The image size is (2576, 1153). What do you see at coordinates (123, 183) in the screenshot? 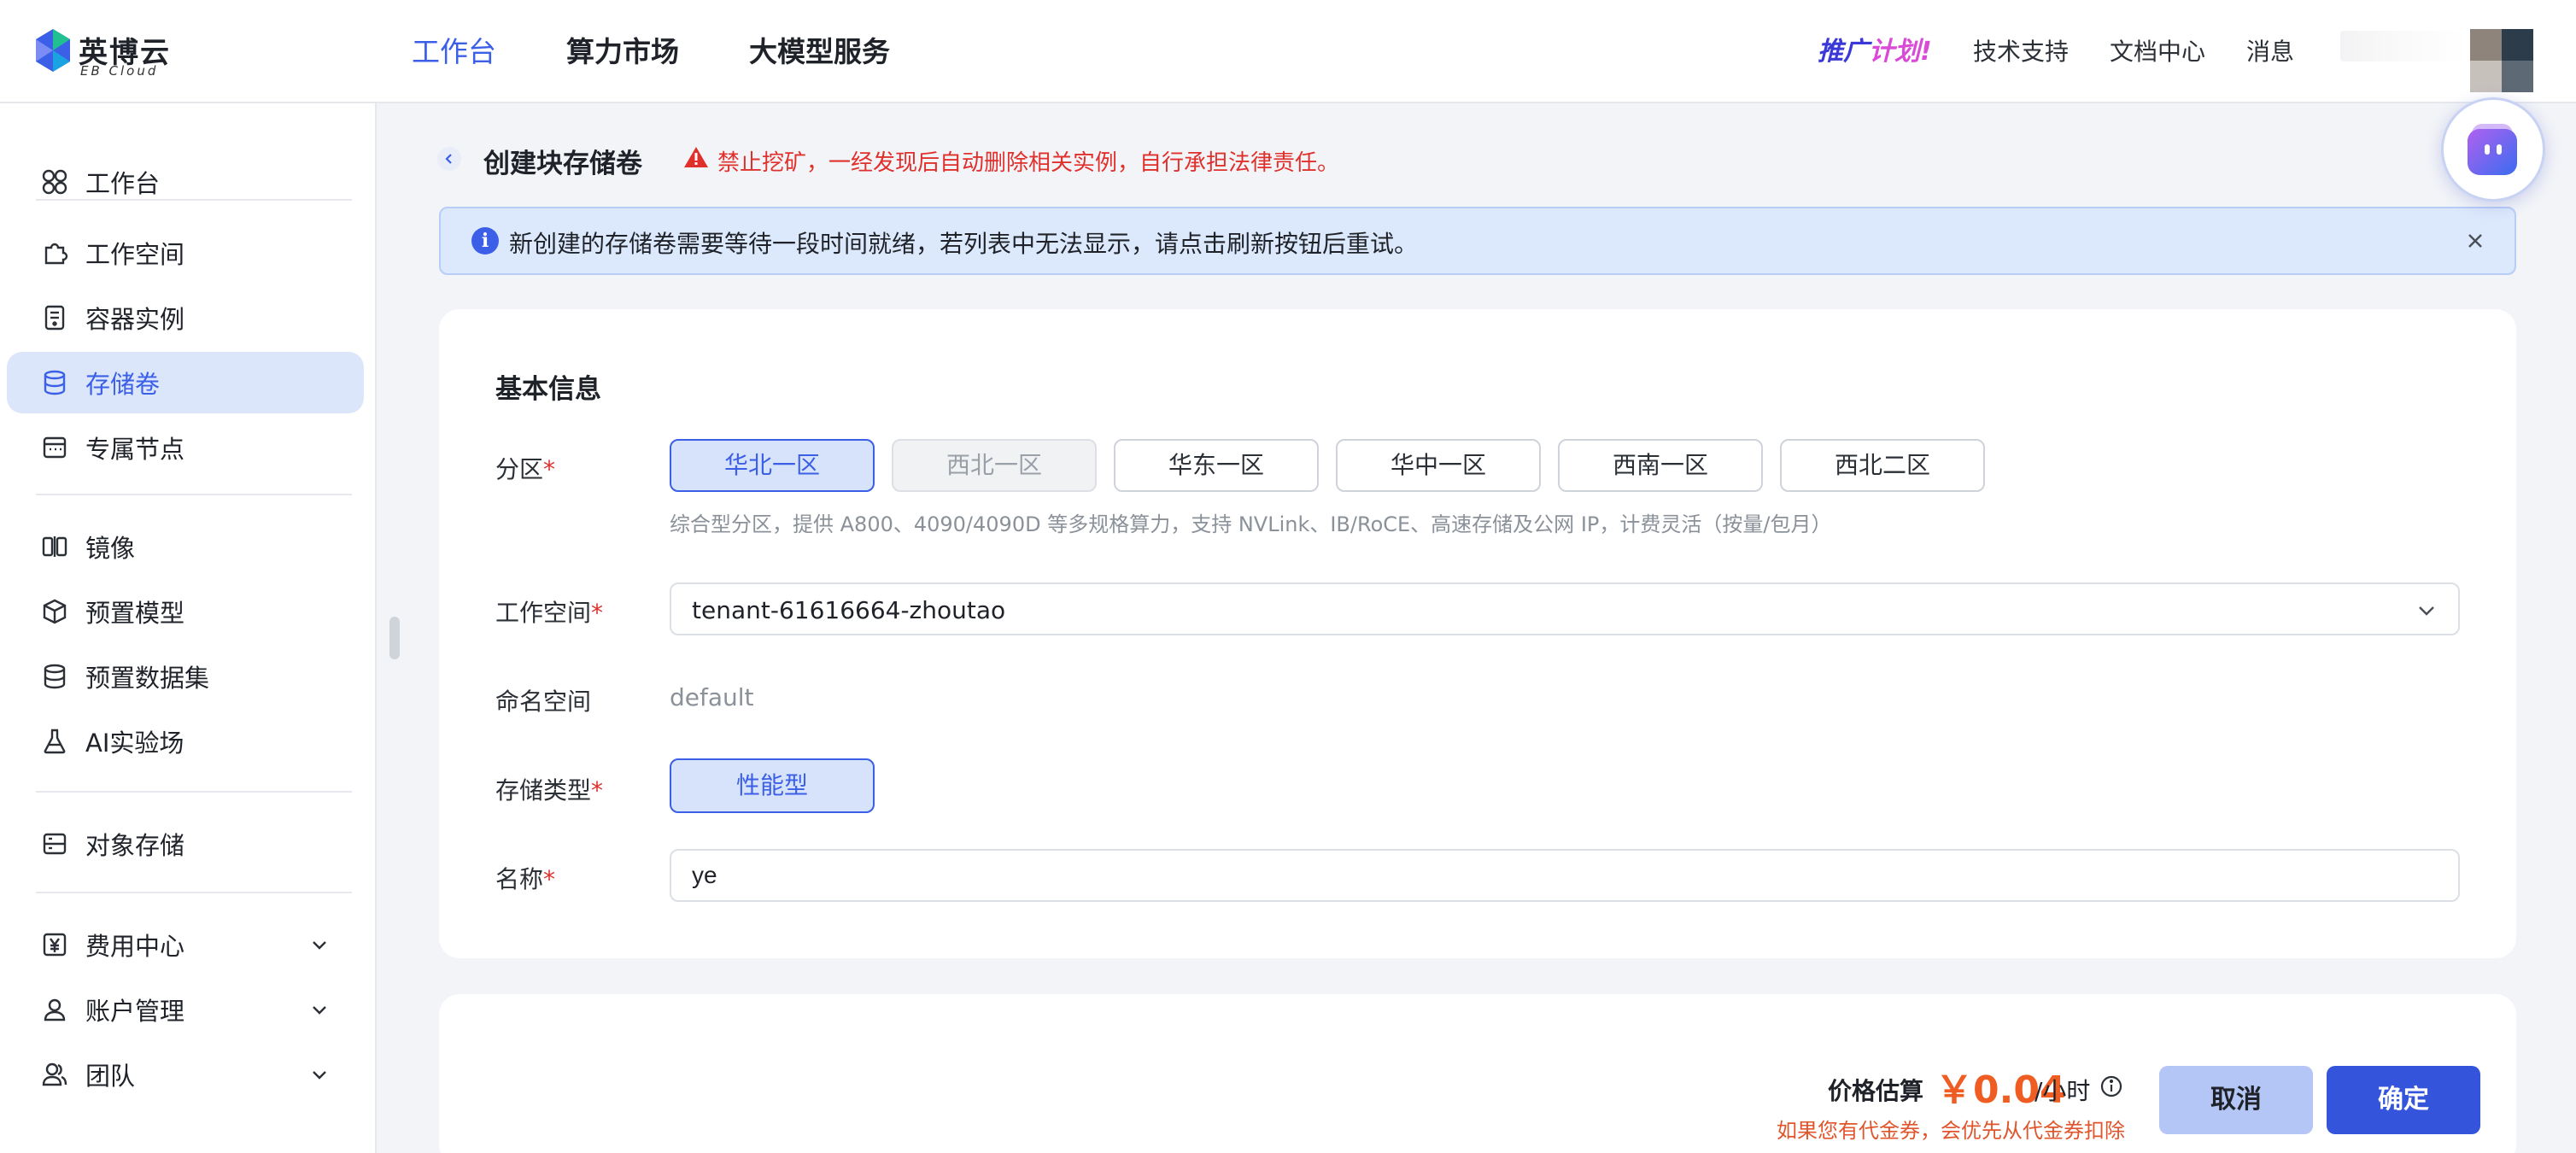
I see `sidebar-item-label: 工作台` at bounding box center [123, 183].